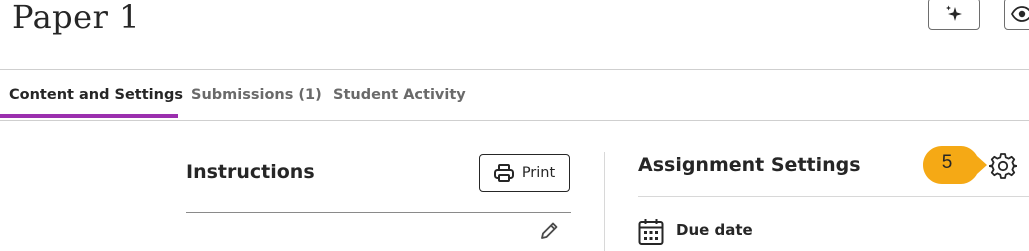 This screenshot has width=1029, height=251. What do you see at coordinates (89, 116) in the screenshot?
I see `active-tab-indicator` at bounding box center [89, 116].